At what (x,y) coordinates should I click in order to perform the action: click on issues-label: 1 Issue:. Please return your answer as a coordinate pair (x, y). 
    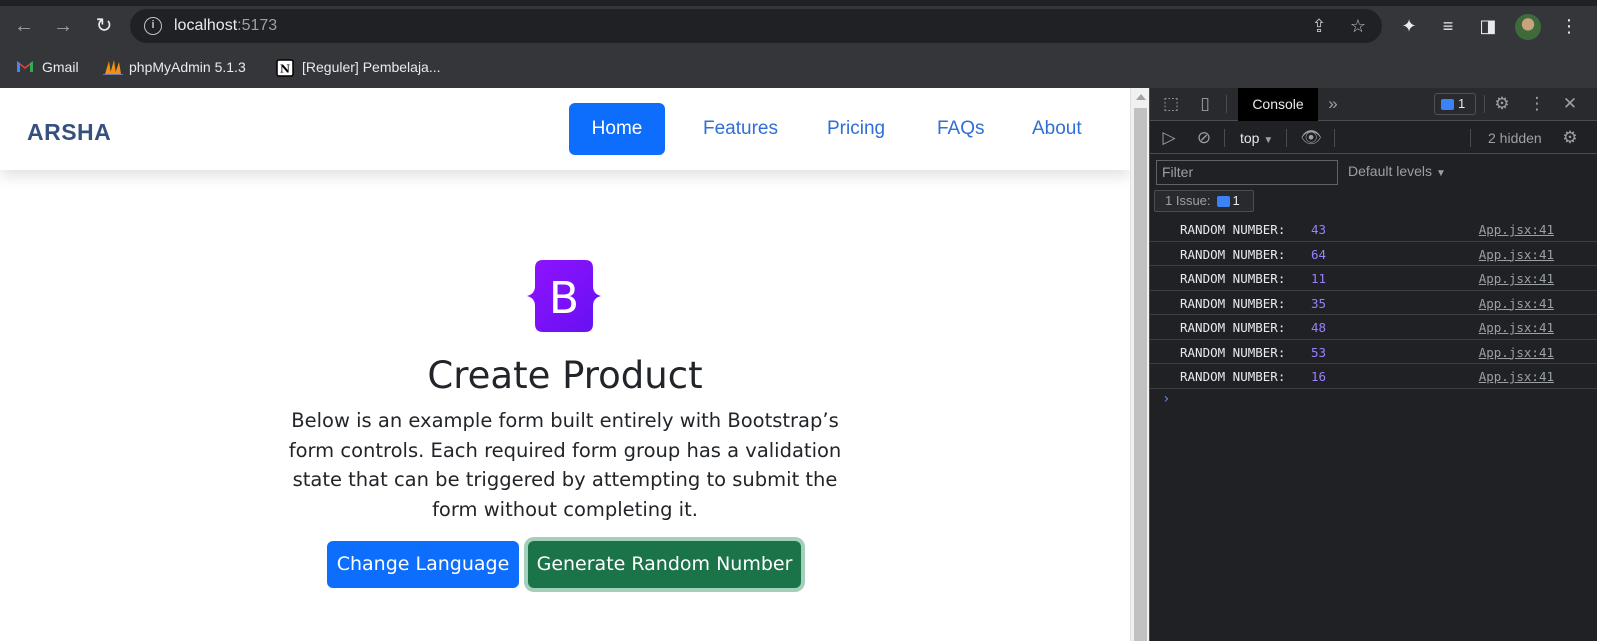
    Looking at the image, I should click on (1188, 200).